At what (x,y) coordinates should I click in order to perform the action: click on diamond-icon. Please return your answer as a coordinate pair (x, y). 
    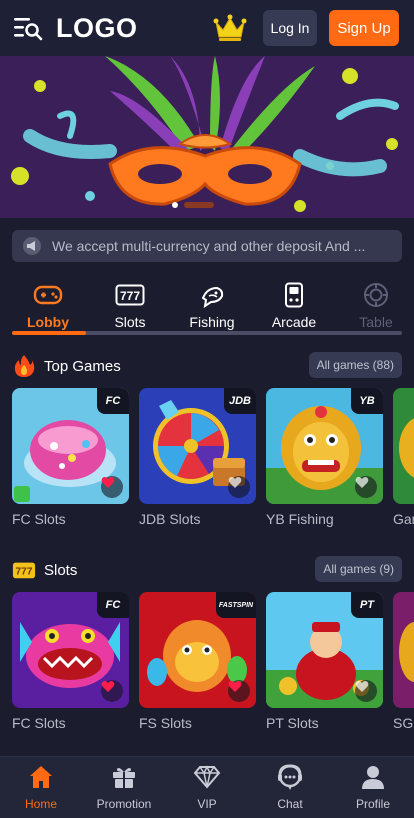
    Looking at the image, I should click on (207, 777).